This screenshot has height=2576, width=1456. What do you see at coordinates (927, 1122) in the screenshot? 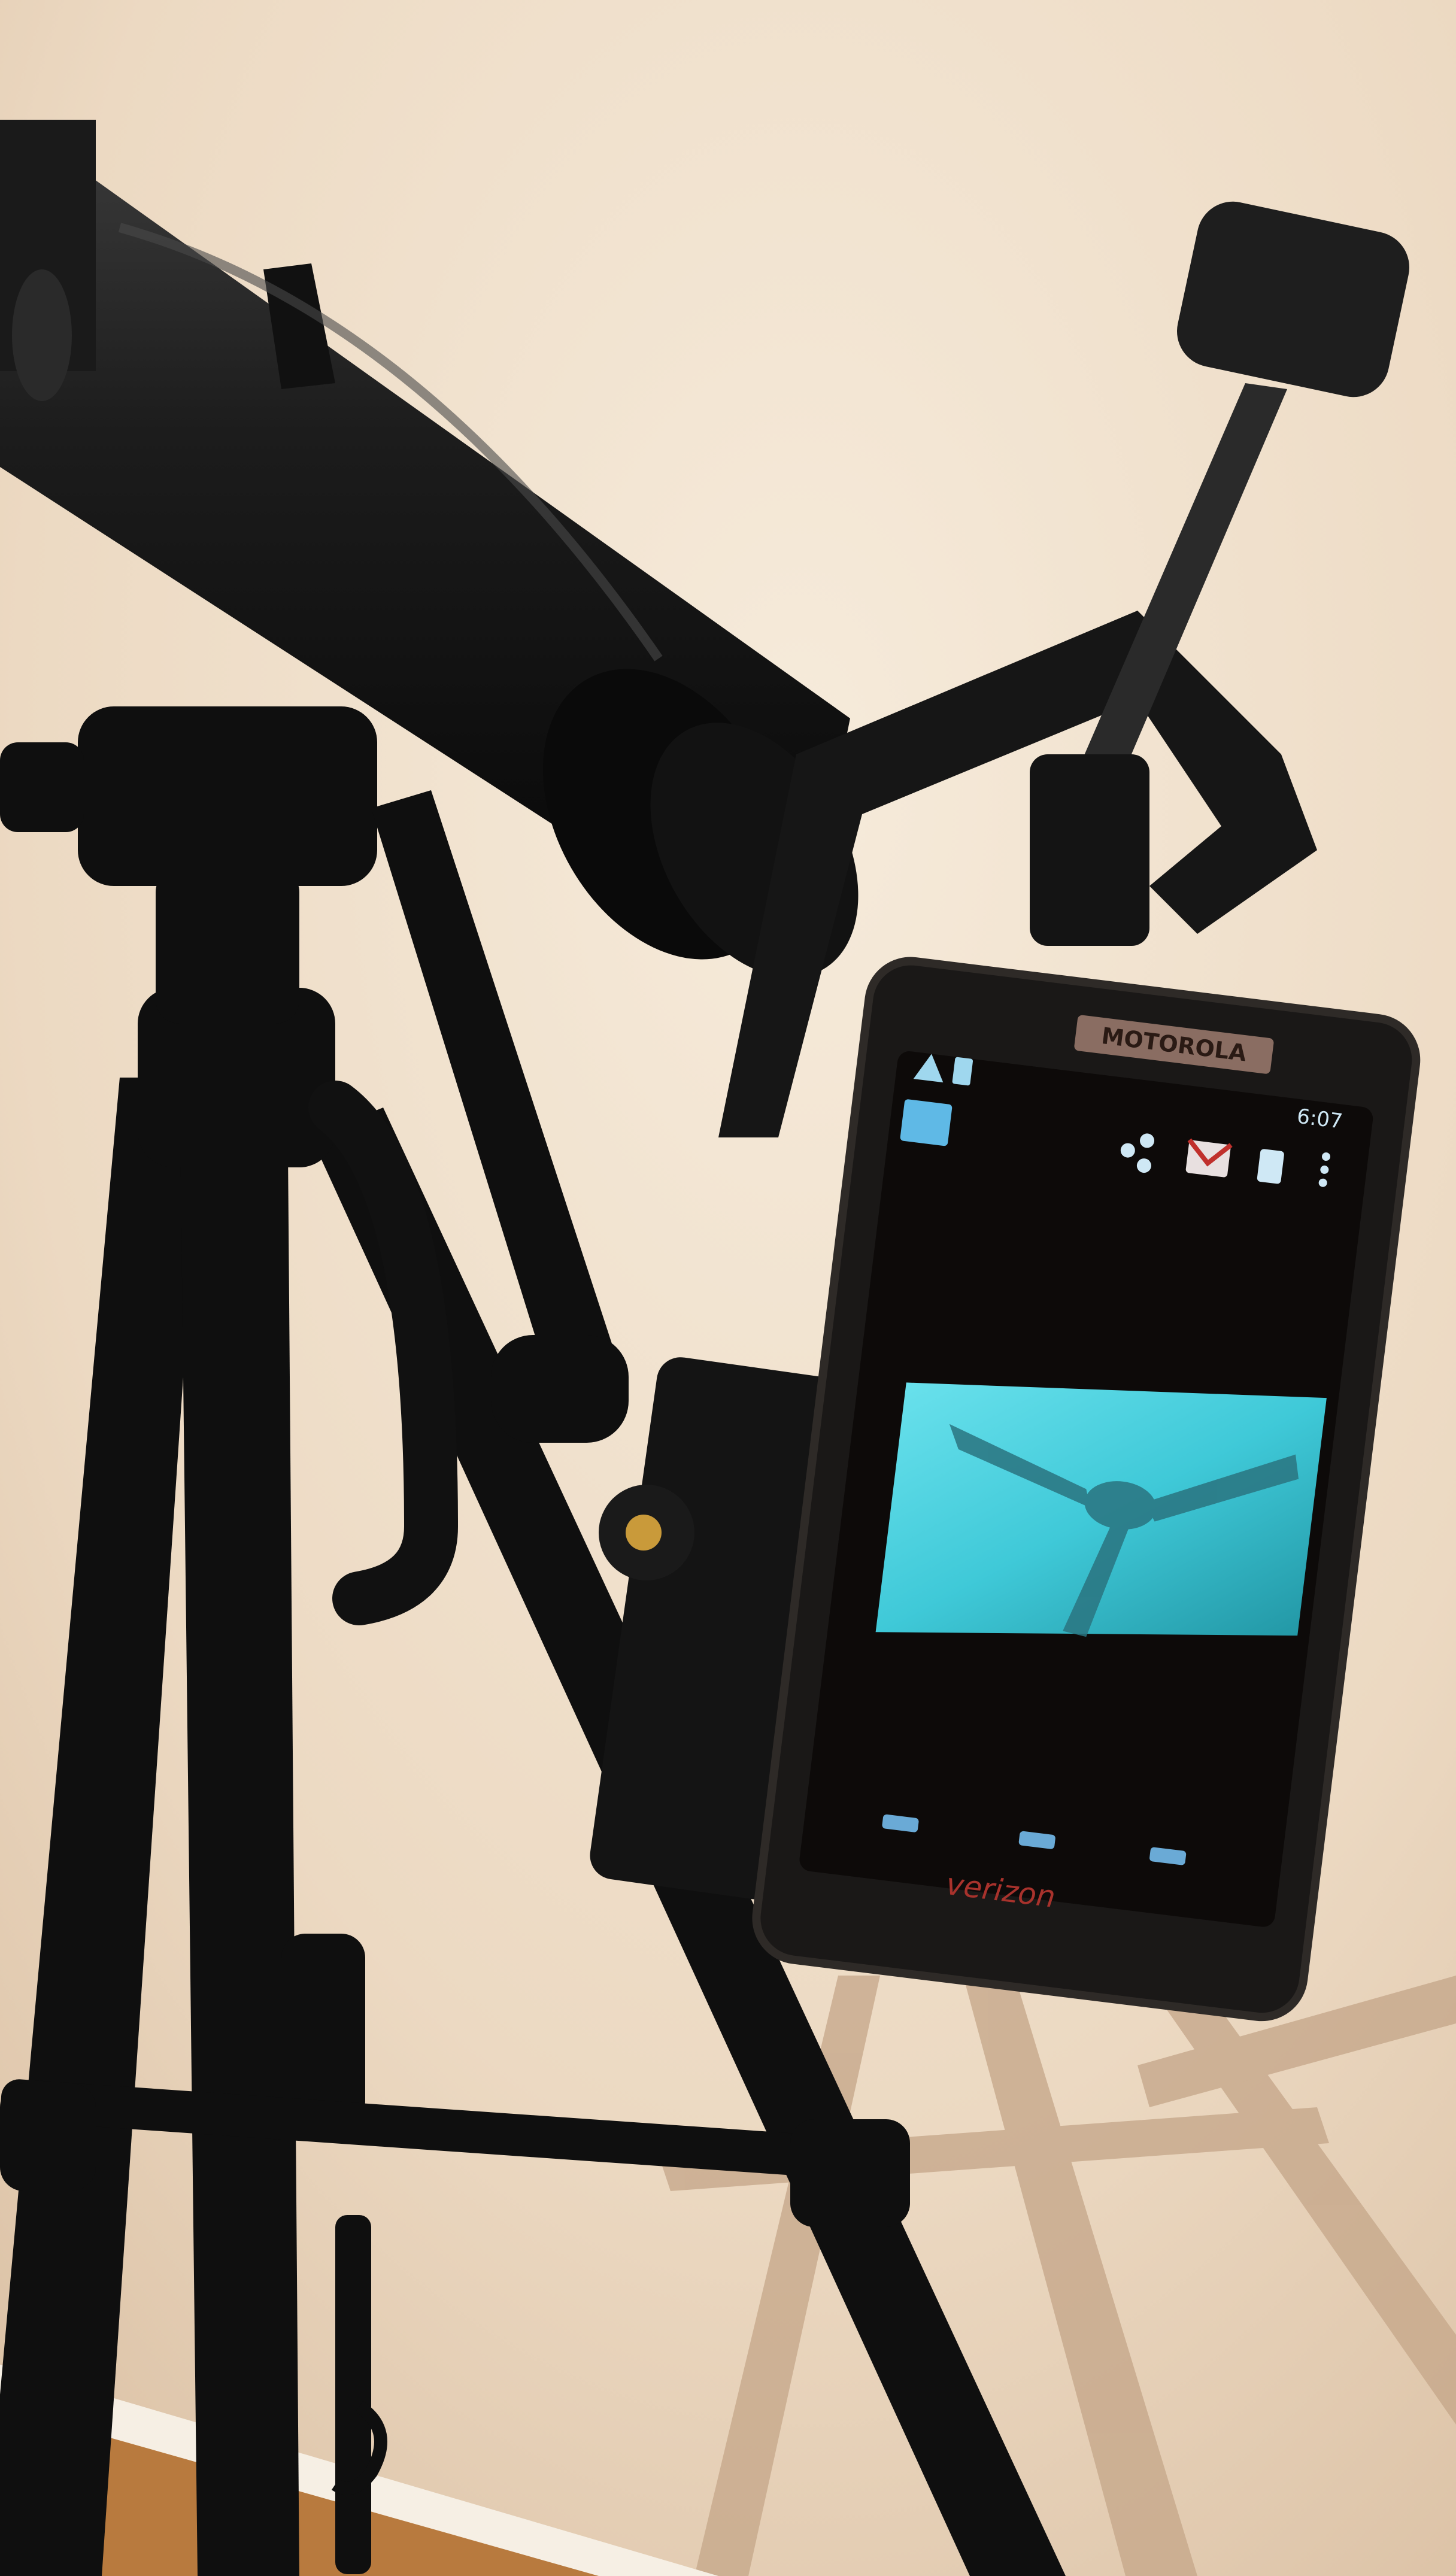
I see `gallery-icon` at bounding box center [927, 1122].